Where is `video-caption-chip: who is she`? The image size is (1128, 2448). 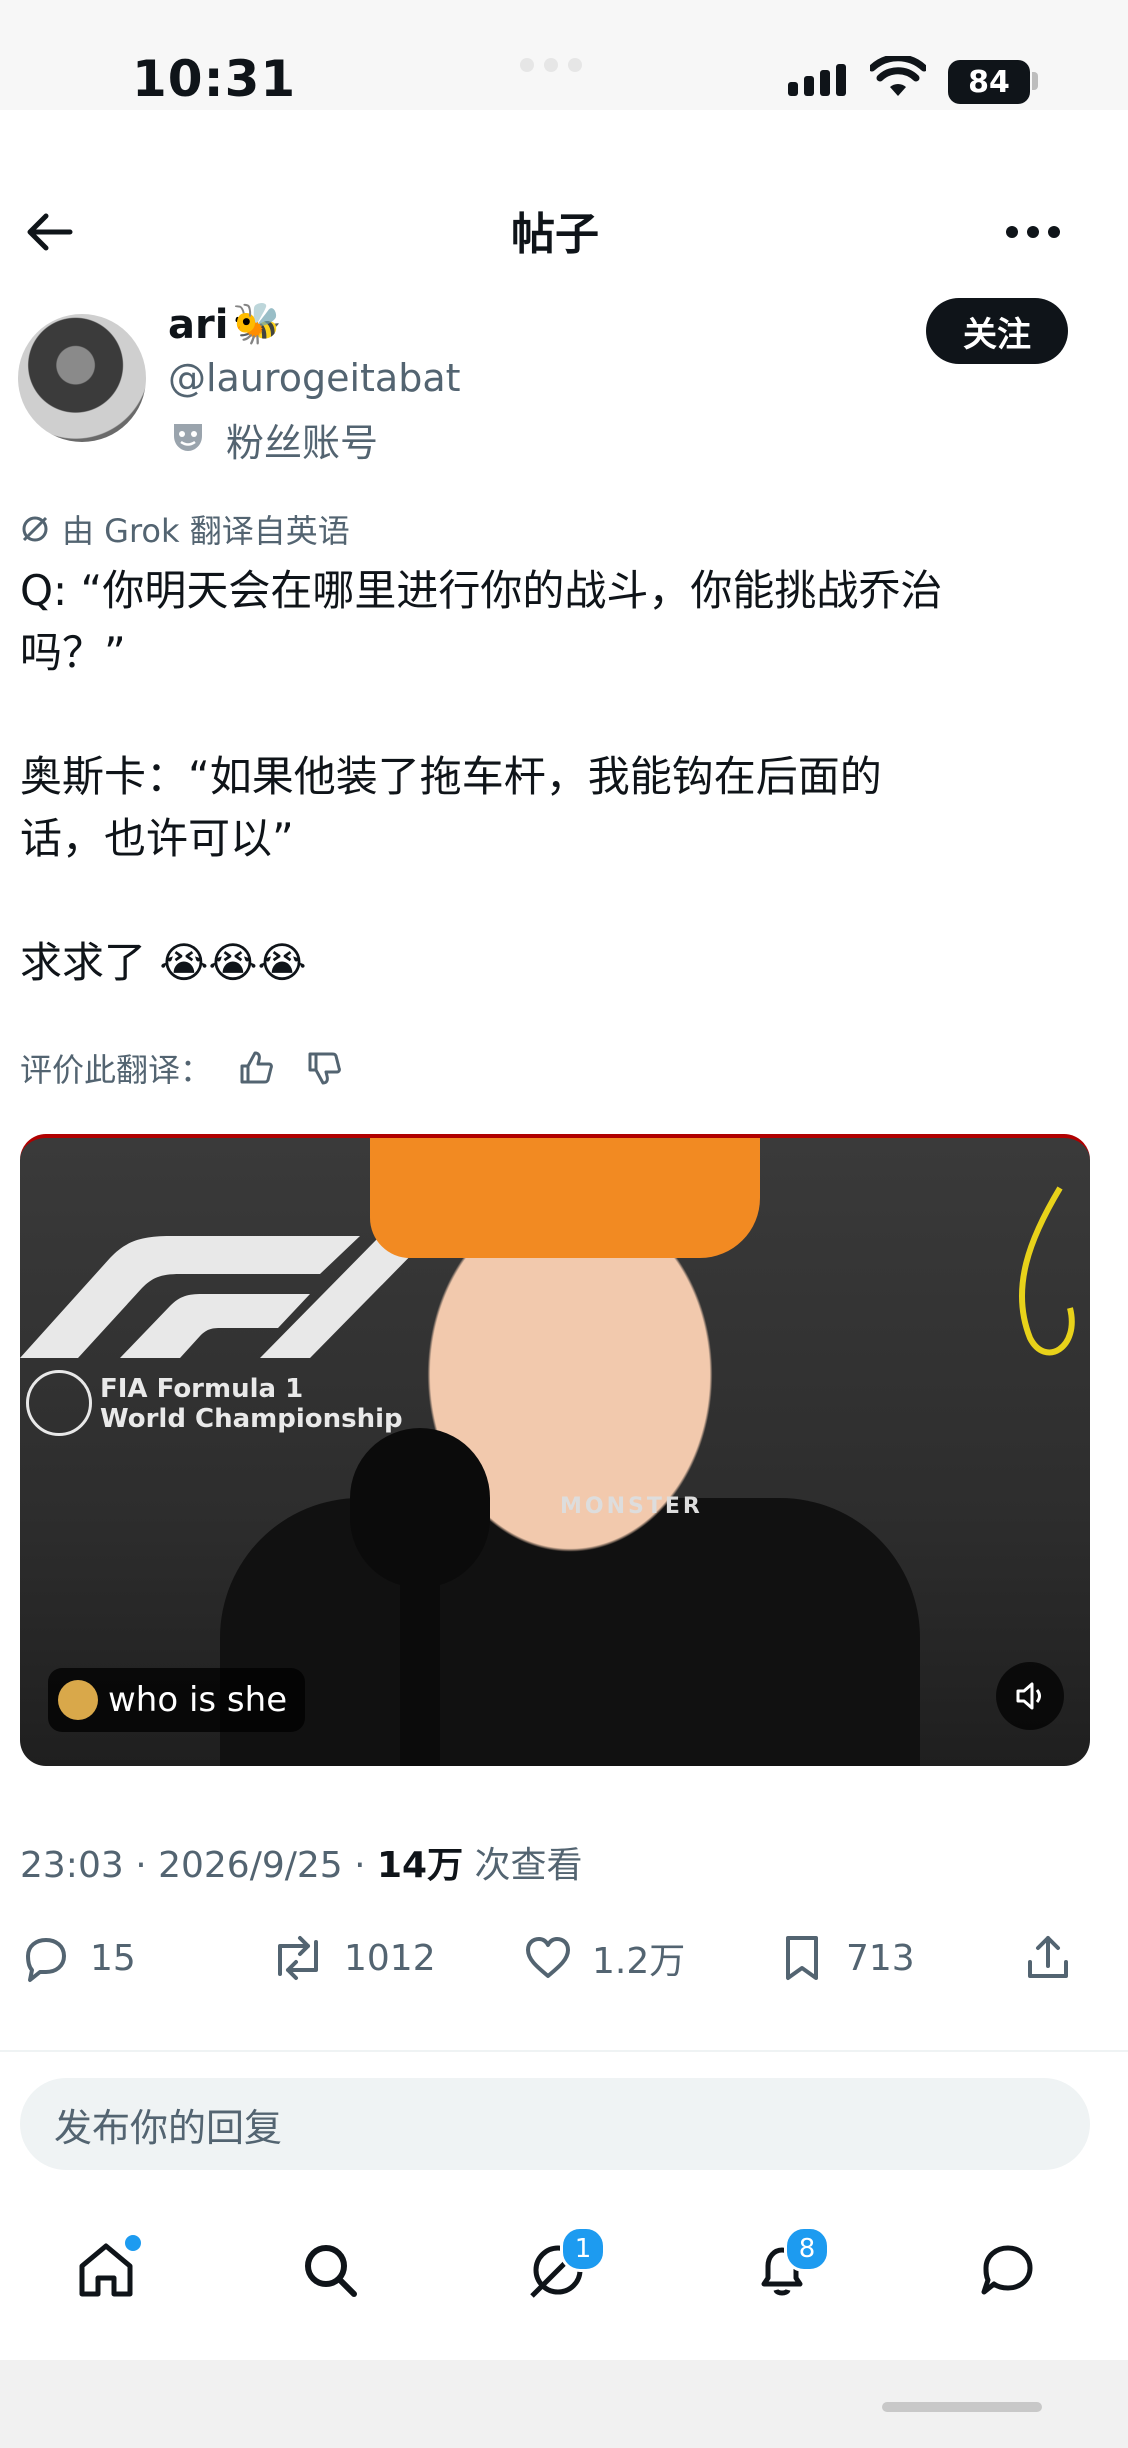
video-caption-chip: who is she is located at coordinates (177, 1700).